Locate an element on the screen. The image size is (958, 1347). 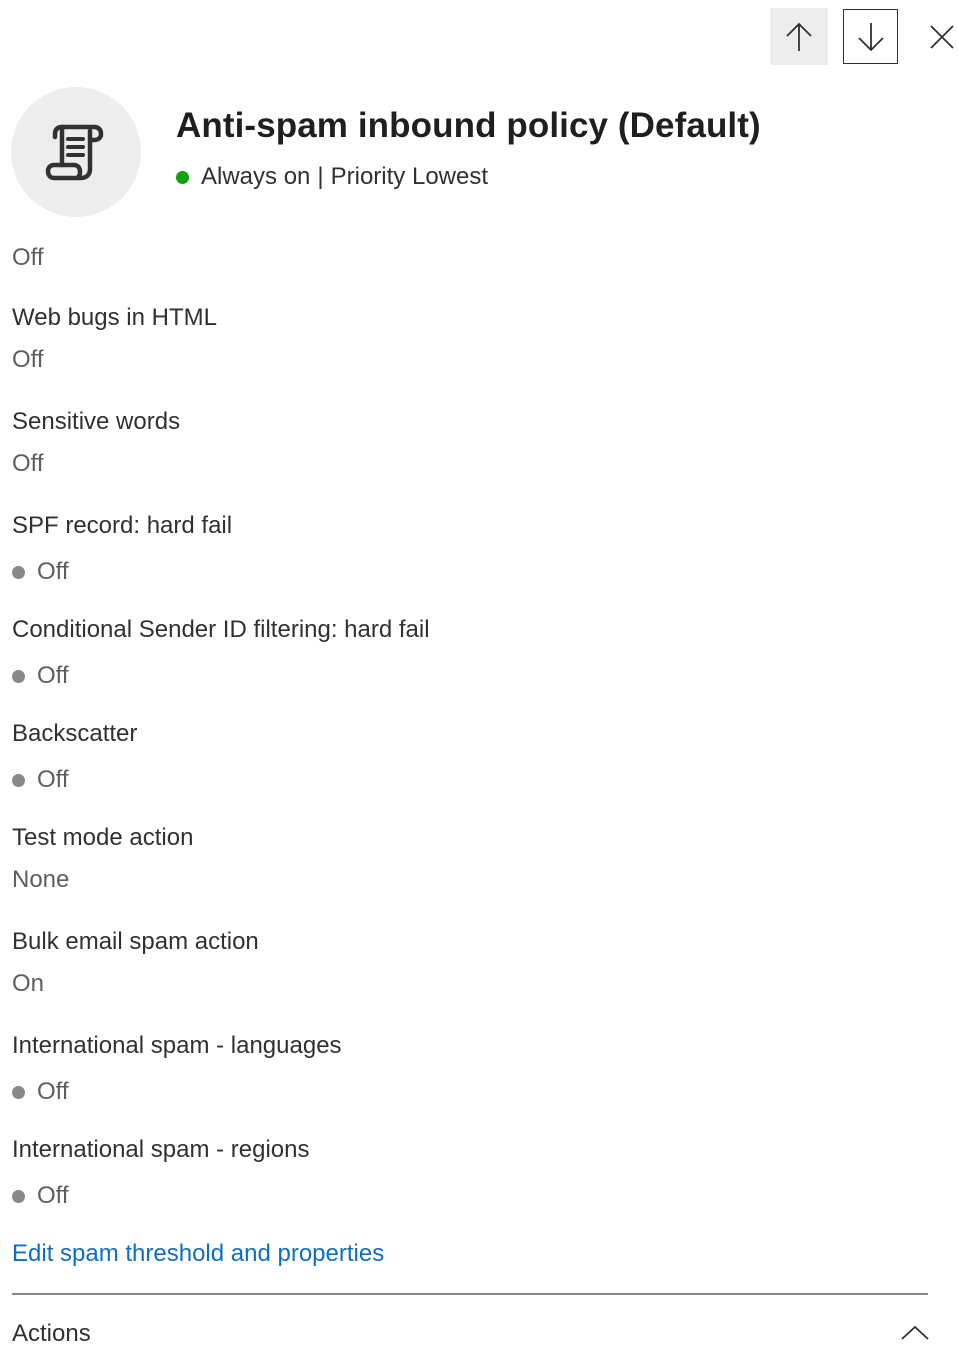
page-title: Anti-spam inbound policy (Default) is located at coordinates (468, 125).